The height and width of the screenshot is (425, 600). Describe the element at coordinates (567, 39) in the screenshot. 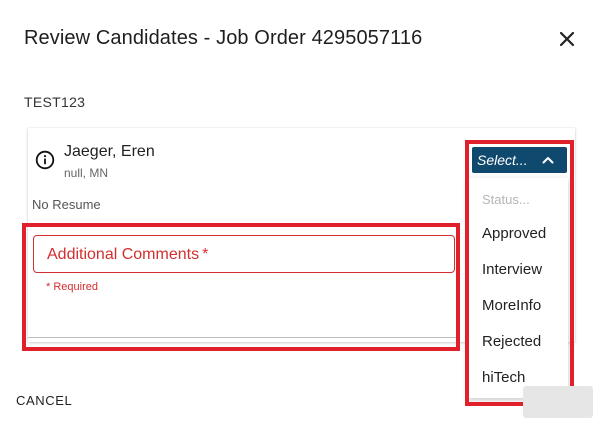

I see `close-icon` at that location.